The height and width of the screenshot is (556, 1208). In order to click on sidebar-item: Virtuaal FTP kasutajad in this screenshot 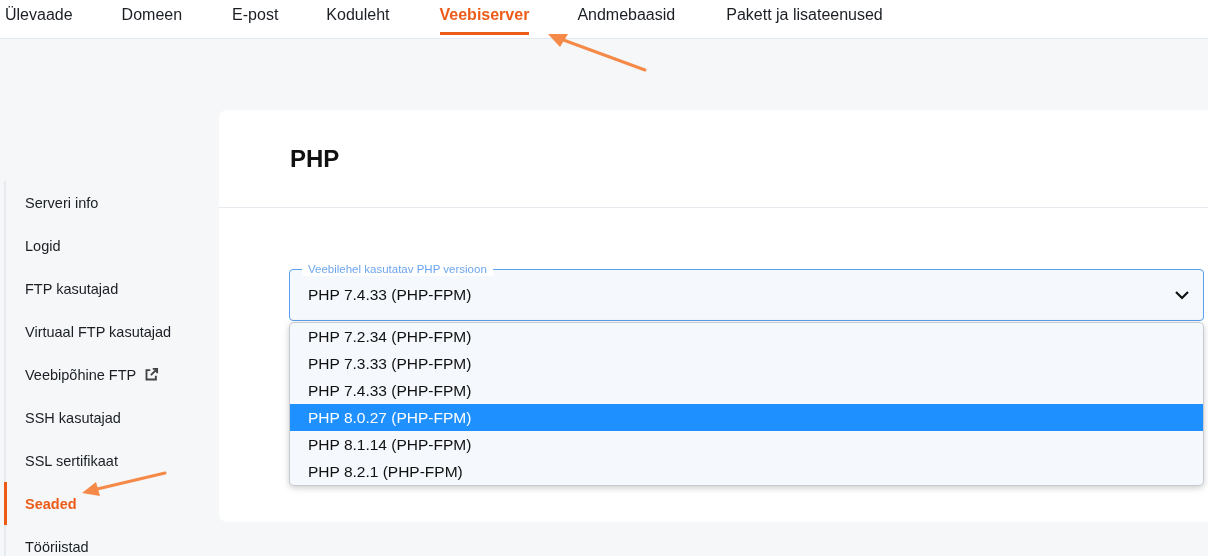, I will do `click(111, 331)`.